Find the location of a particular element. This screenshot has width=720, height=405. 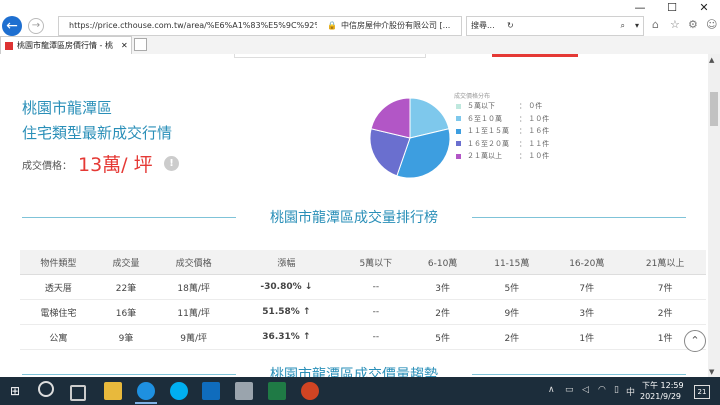

table-row: 透天厝 22筆 18萬/坪 -30.80% ↓ -- 3件 5件 7件 7件 is located at coordinates (363, 287).